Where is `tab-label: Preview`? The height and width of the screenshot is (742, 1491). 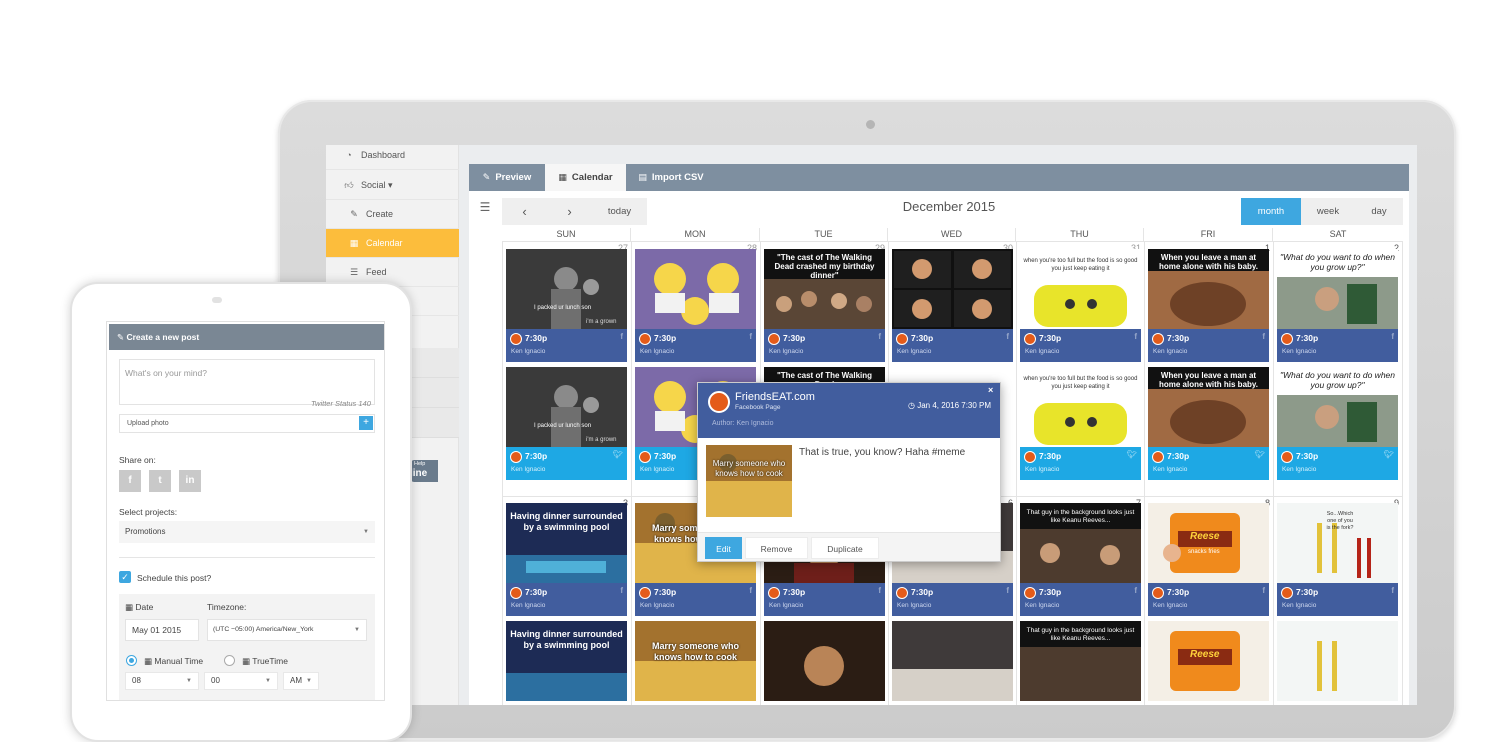 tab-label: Preview is located at coordinates (513, 177).